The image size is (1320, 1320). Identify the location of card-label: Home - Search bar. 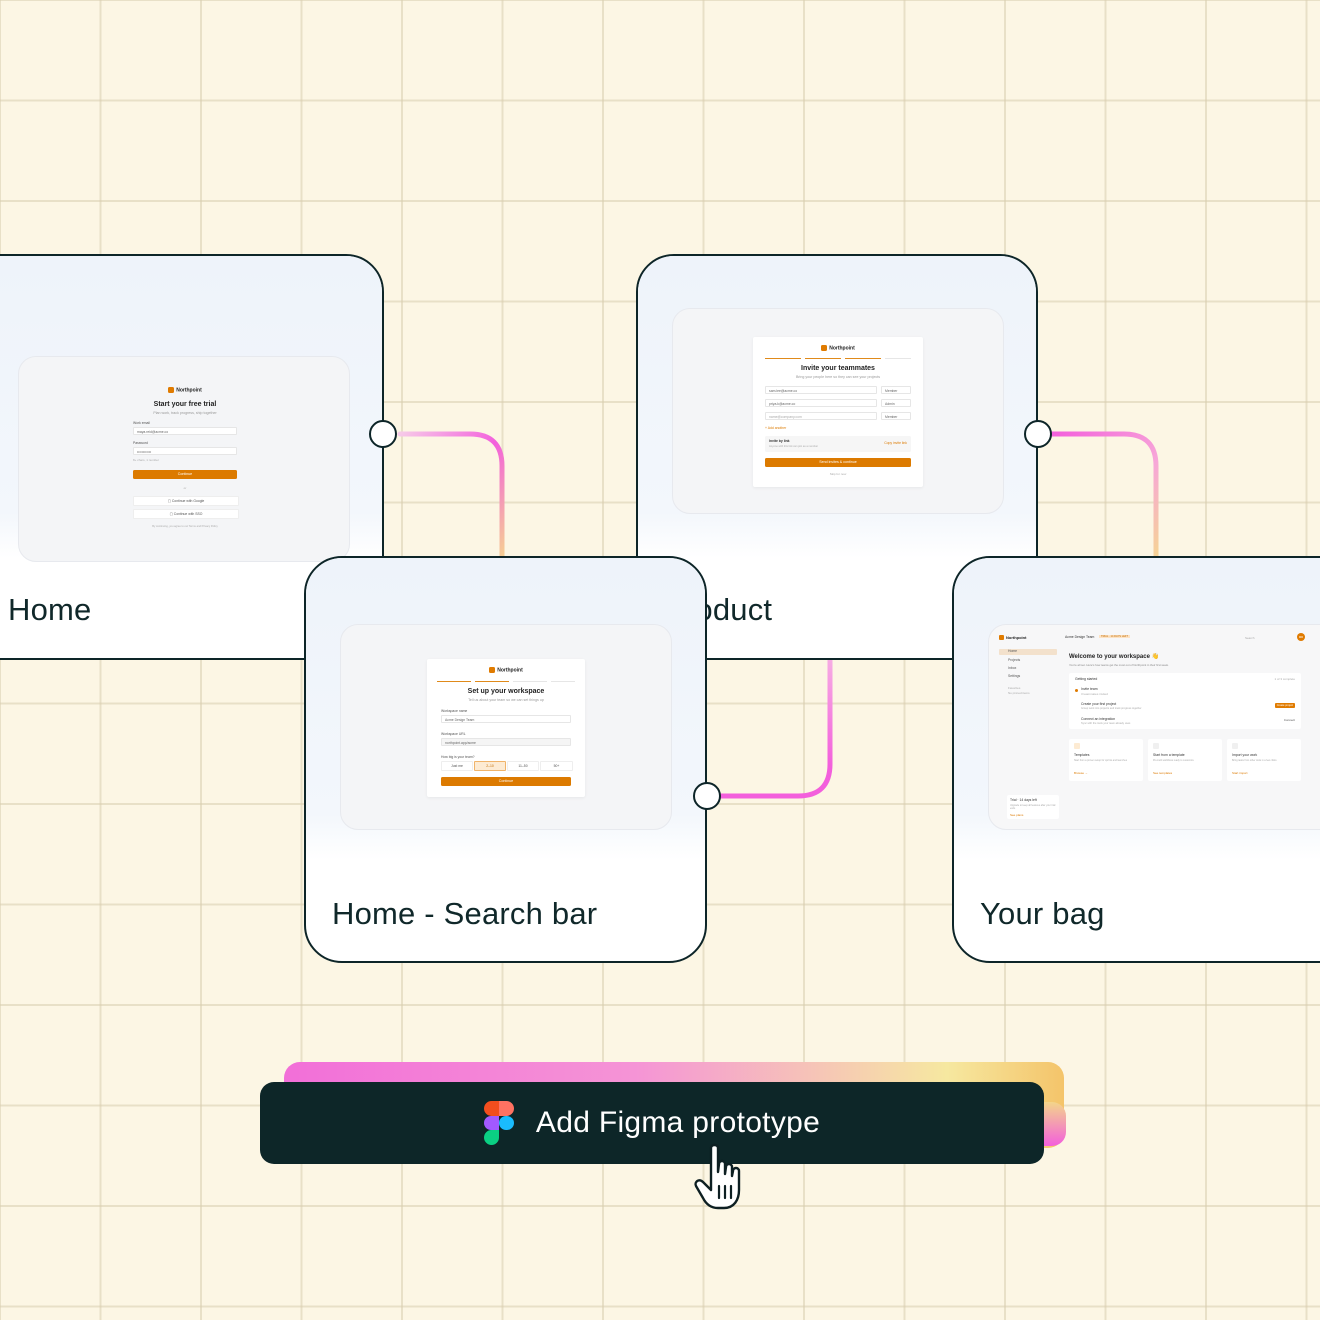
(465, 913).